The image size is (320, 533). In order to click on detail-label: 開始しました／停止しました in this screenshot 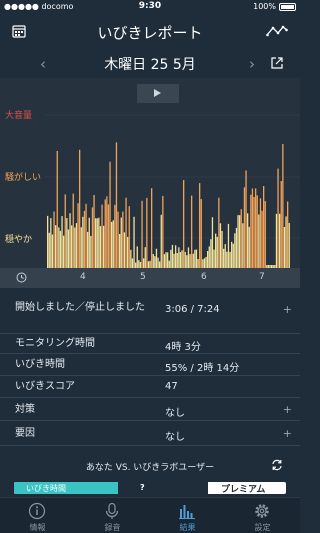, I will do `click(80, 307)`.